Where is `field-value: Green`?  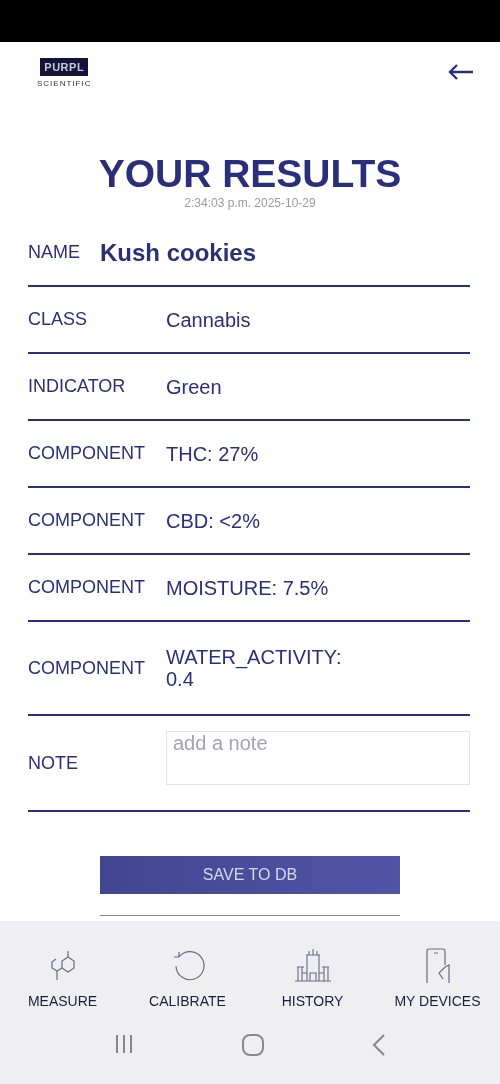 field-value: Green is located at coordinates (194, 386).